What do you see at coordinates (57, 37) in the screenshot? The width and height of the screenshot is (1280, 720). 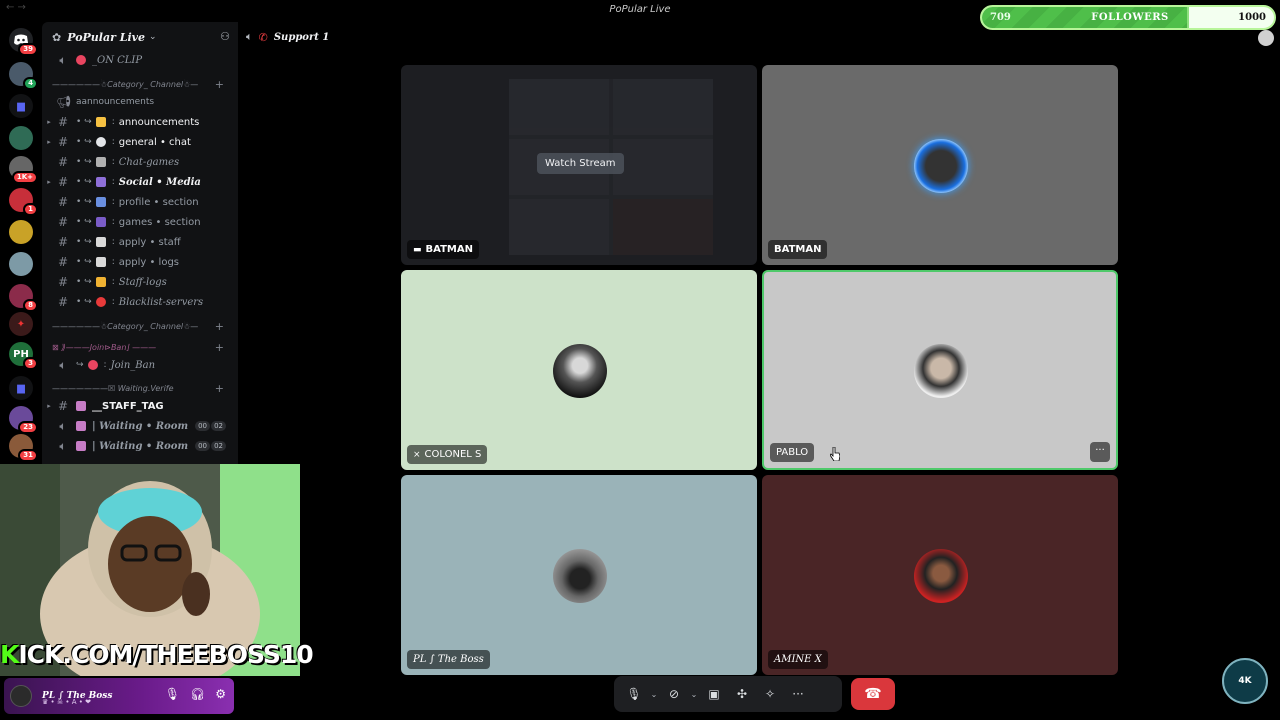 I see `server-settings-icon: ✿` at bounding box center [57, 37].